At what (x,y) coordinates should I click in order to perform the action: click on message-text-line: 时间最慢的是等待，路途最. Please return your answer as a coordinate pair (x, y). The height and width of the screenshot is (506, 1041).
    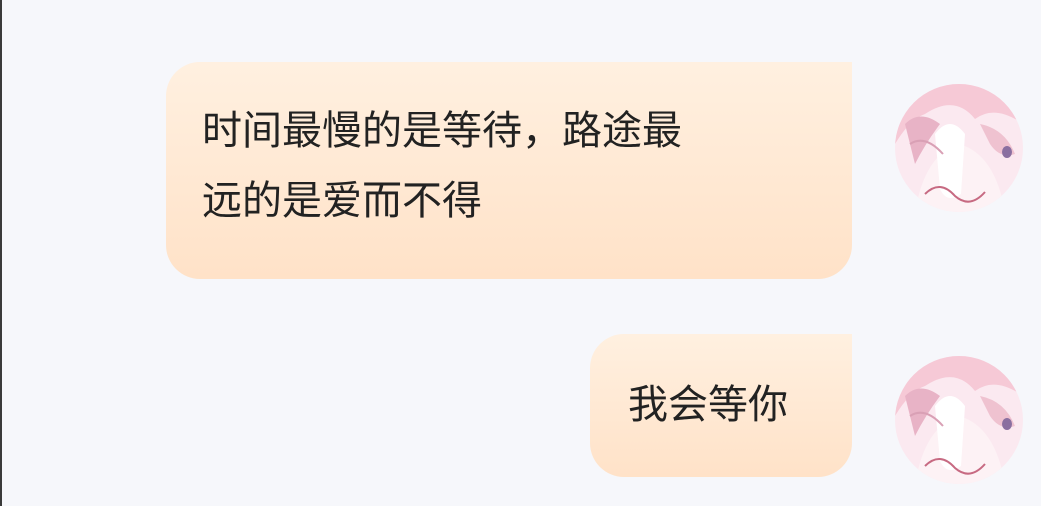
    Looking at the image, I should click on (442, 131).